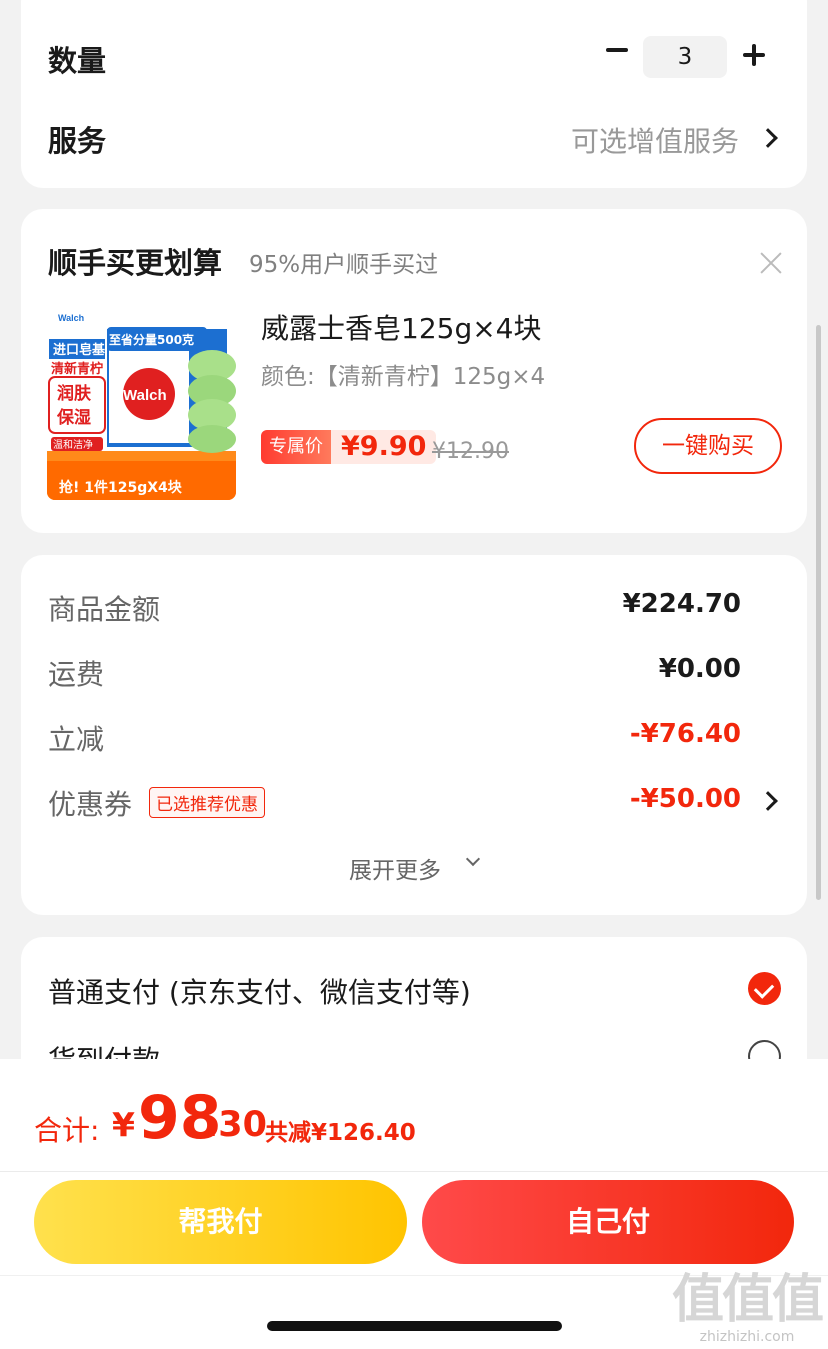 This screenshot has height=1349, width=828. Describe the element at coordinates (699, 669) in the screenshot. I see `shipping-value: ¥0.00` at that location.